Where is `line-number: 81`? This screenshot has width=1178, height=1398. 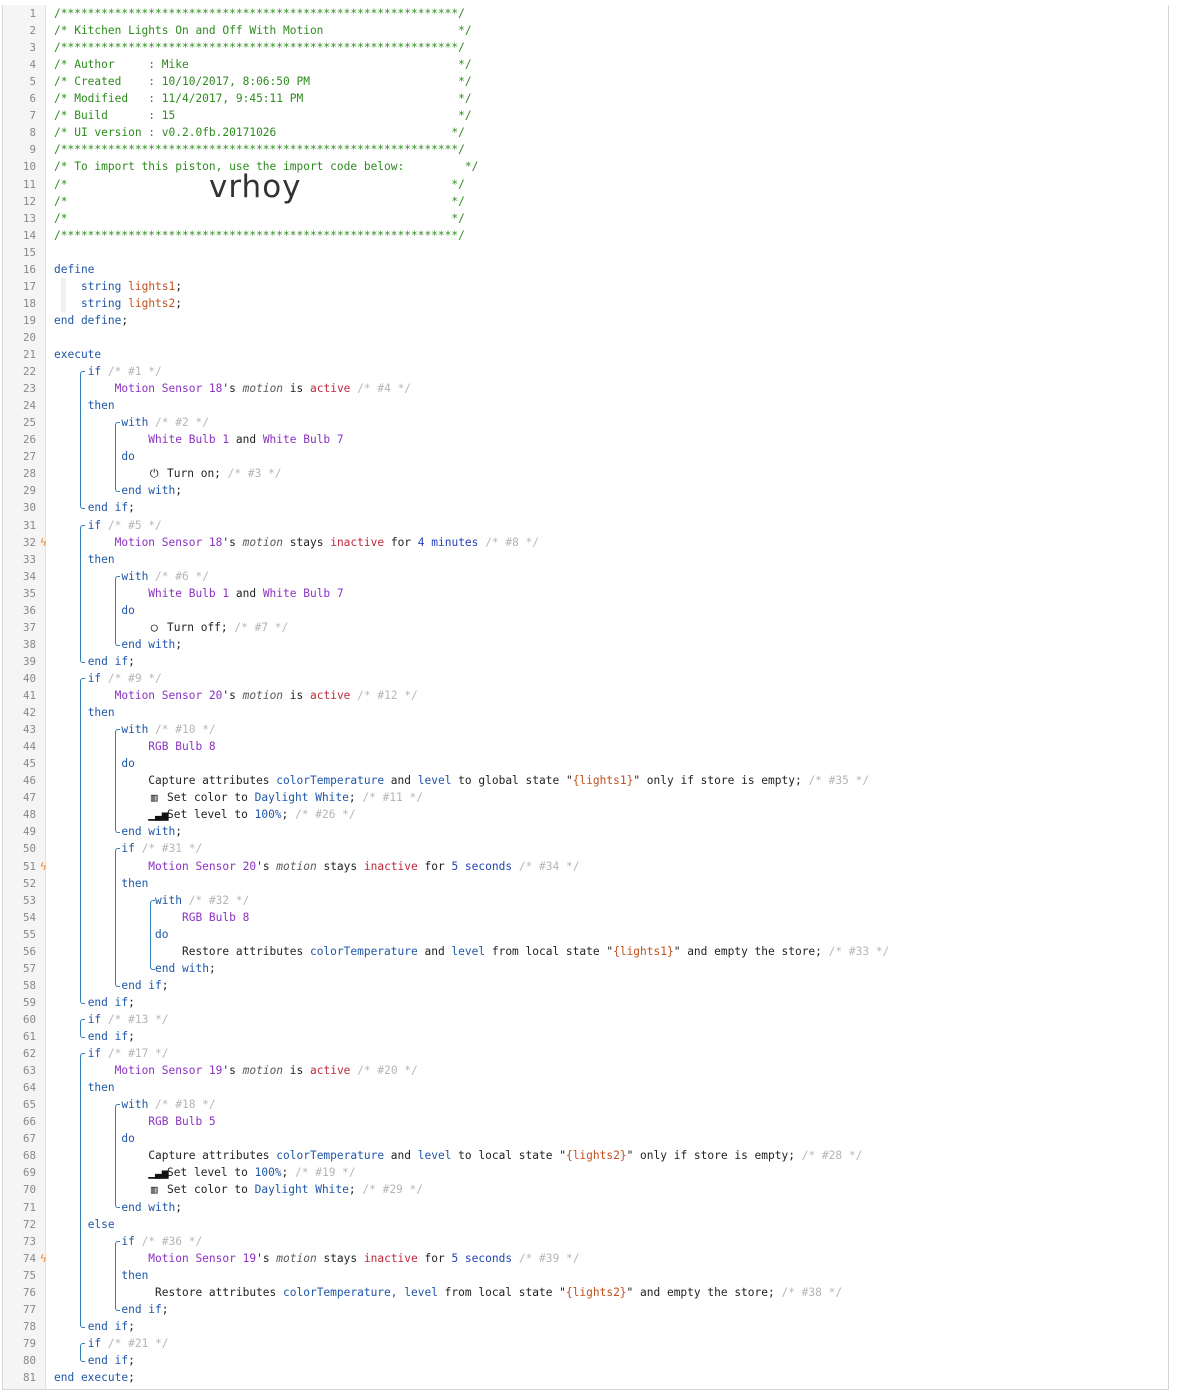
line-number: 81 is located at coordinates (29, 1377).